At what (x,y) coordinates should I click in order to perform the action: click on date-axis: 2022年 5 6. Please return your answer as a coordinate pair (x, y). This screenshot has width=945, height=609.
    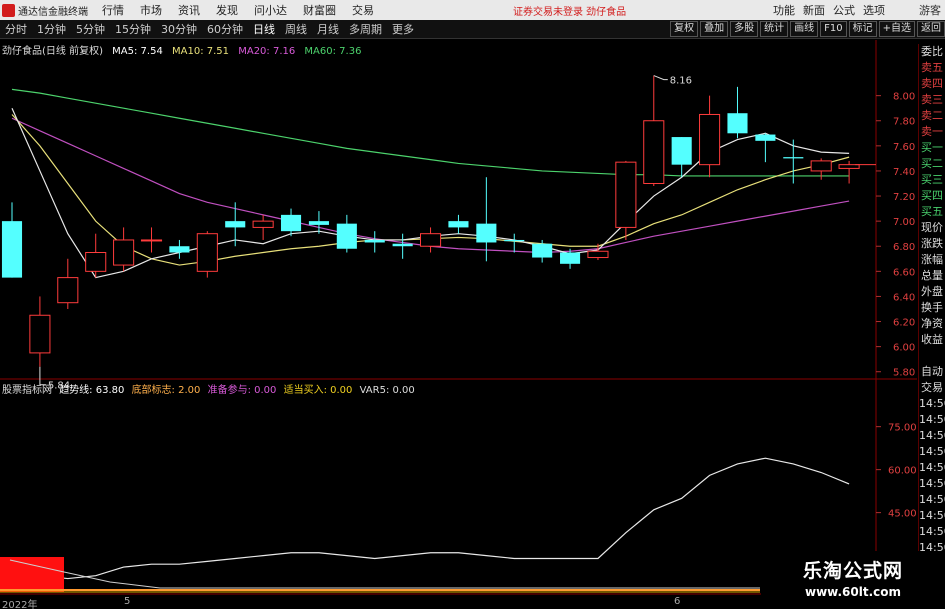
    Looking at the image, I should click on (380, 602).